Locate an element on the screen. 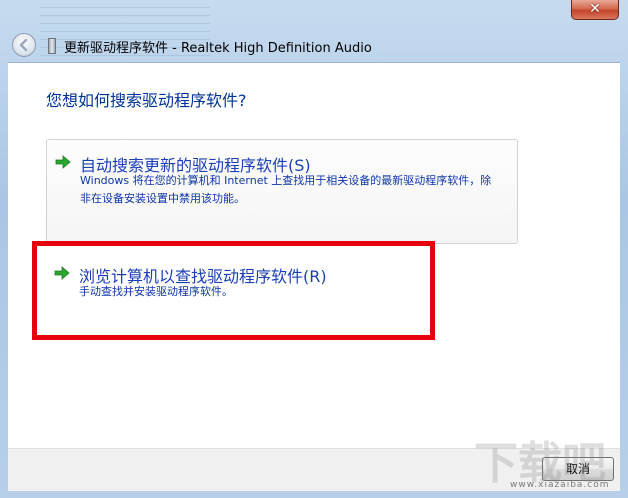 This screenshot has width=628, height=498. close-button: ✕ is located at coordinates (595, 10).